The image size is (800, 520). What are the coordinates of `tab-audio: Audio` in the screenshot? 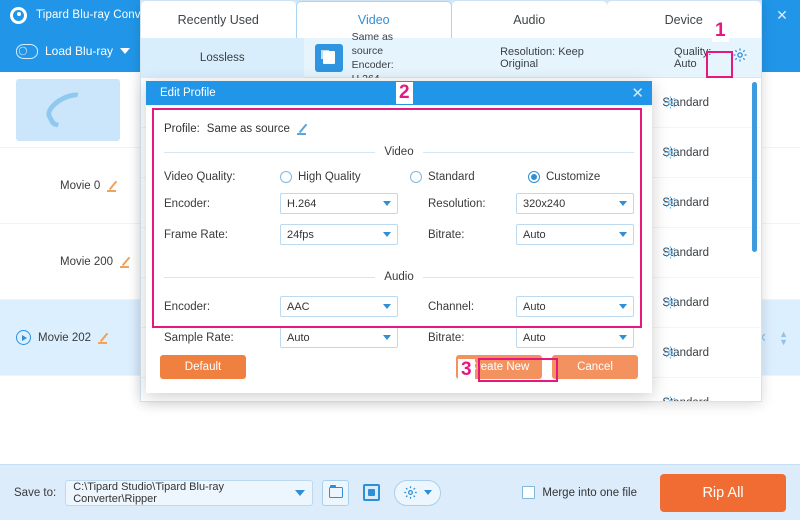 It's located at (529, 19).